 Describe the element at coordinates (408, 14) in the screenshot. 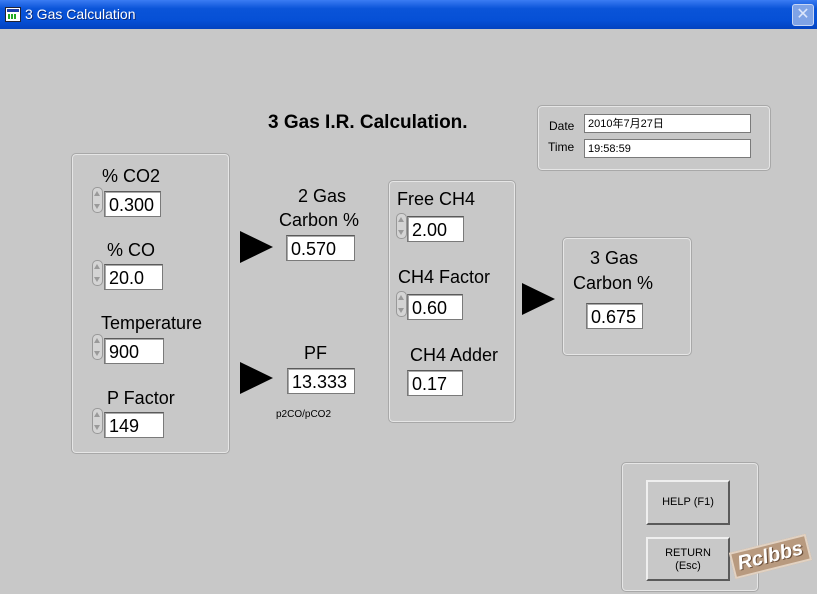

I see `title-bar: 3 Gas Calculation ✕` at that location.